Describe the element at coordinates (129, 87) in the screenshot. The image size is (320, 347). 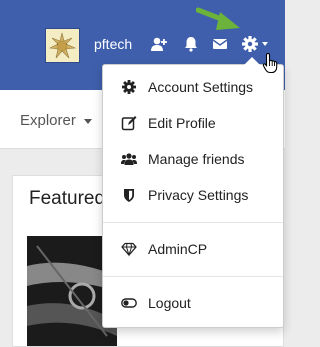
I see `gear-icon` at that location.